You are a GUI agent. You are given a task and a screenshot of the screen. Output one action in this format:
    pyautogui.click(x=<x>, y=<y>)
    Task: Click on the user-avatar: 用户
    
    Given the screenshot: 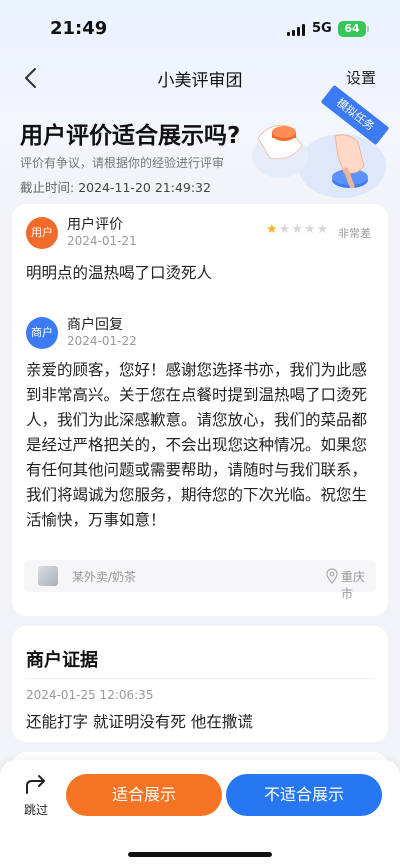 What is the action you would take?
    pyautogui.click(x=42, y=233)
    